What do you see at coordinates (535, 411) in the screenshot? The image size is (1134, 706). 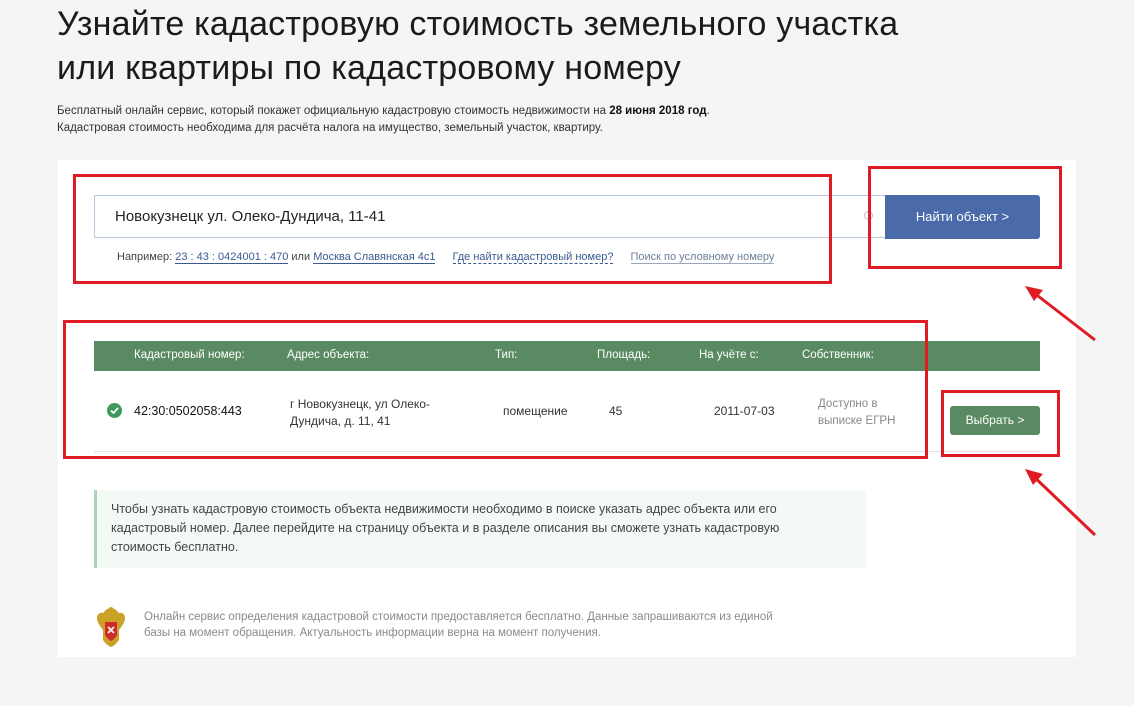 I see `object-type: помещение` at bounding box center [535, 411].